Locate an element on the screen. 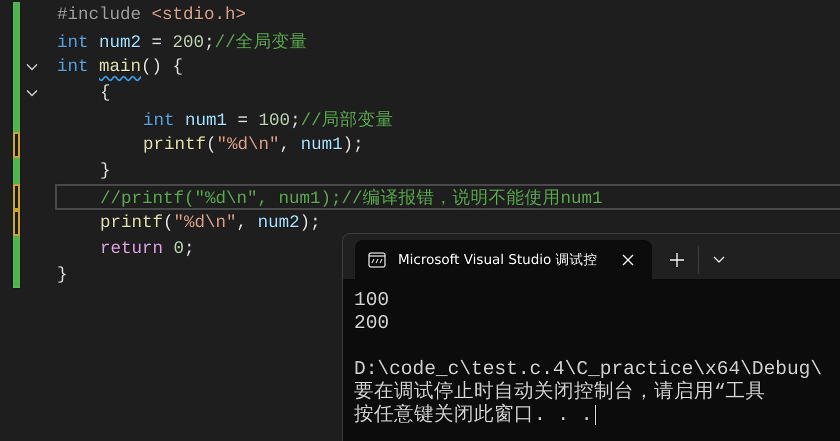 The image size is (840, 441). console-output-line: 要在调试停止时自动关闭控制台，请启用“工具 is located at coordinates (560, 392).